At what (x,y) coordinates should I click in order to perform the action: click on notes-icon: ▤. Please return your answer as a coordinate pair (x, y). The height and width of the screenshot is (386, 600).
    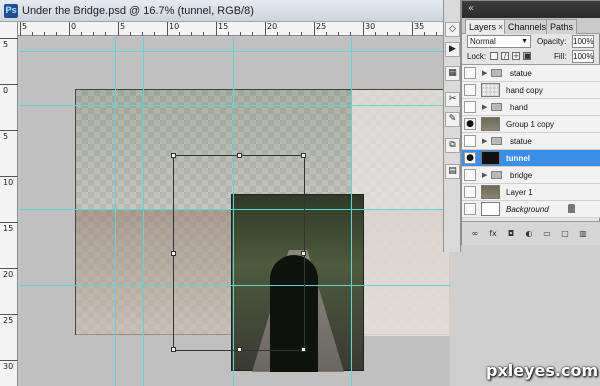
    Looking at the image, I should click on (452, 171).